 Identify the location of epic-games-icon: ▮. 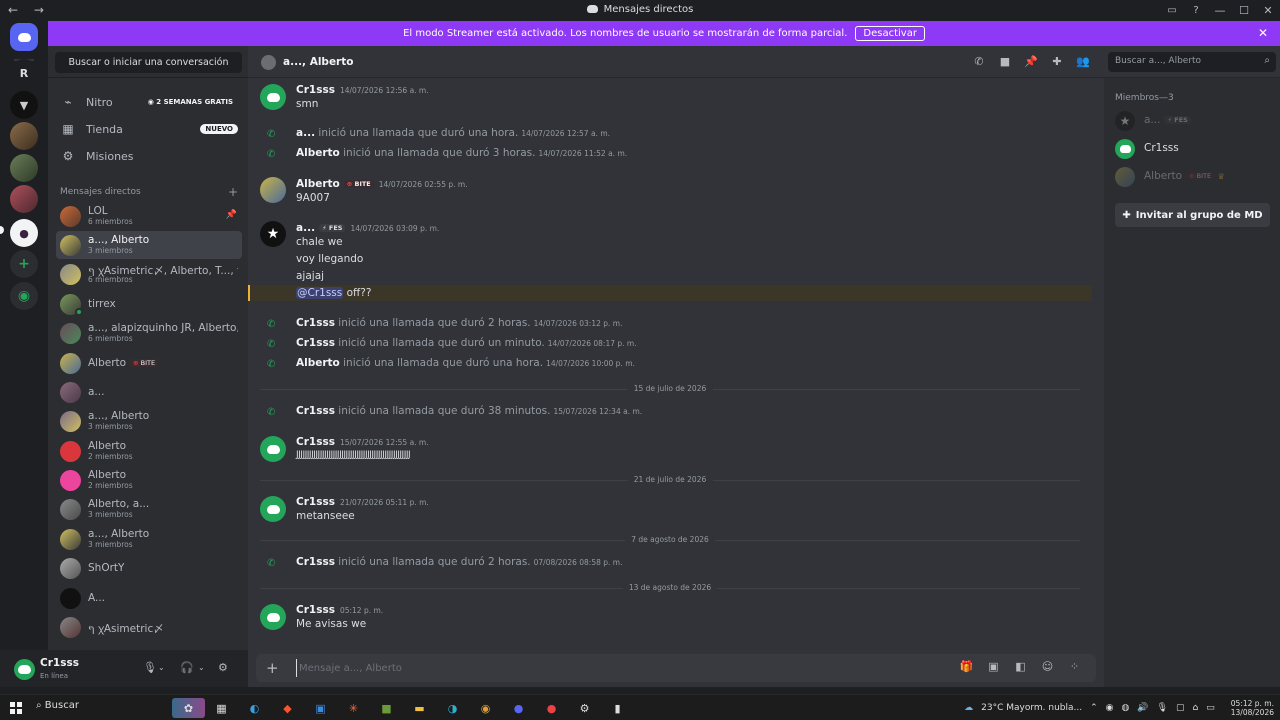
(617, 708).